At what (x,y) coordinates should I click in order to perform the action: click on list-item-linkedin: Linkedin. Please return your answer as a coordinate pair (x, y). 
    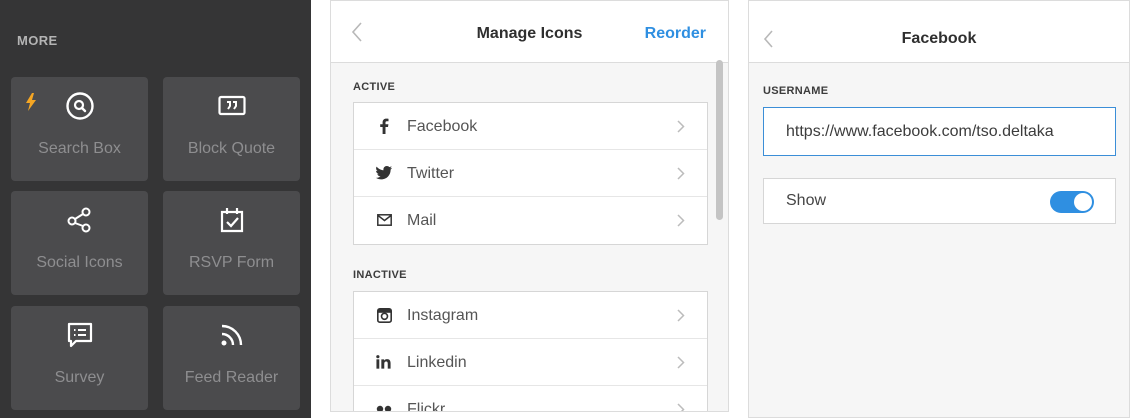
    Looking at the image, I should click on (530, 362).